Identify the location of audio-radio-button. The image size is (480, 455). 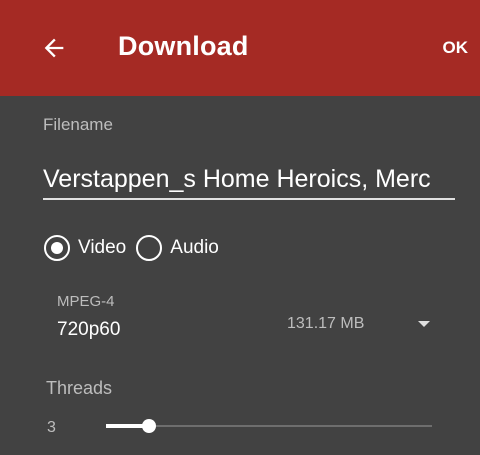
(149, 248).